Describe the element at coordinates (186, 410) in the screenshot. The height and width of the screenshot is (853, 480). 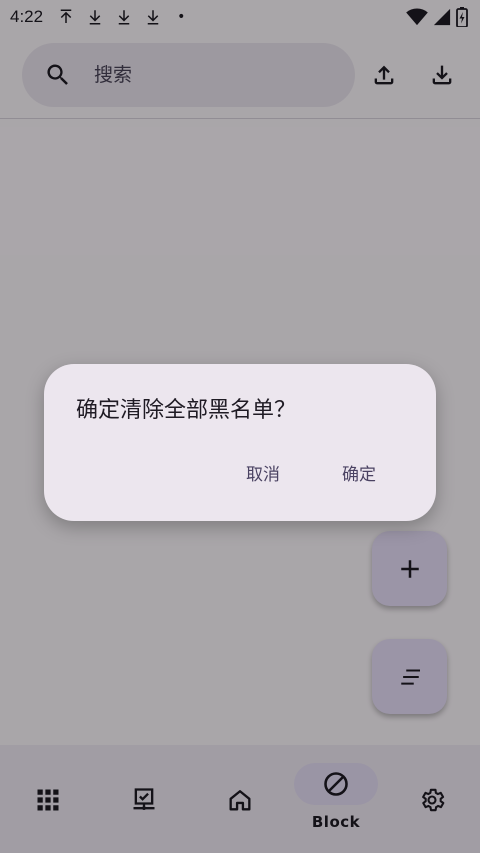
I see `dialog-title: 确定清除全部黑名单？` at that location.